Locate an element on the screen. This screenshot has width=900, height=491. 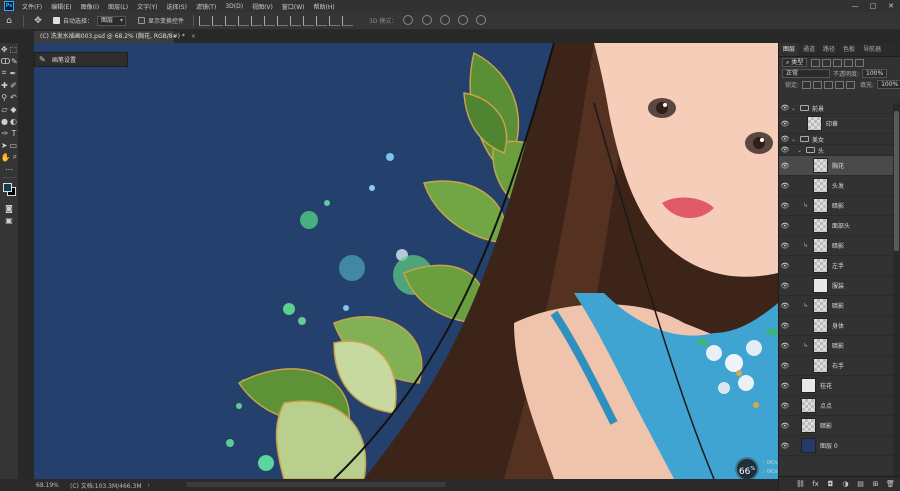
eyedropper-tool: ✒ is located at coordinates (13, 73).